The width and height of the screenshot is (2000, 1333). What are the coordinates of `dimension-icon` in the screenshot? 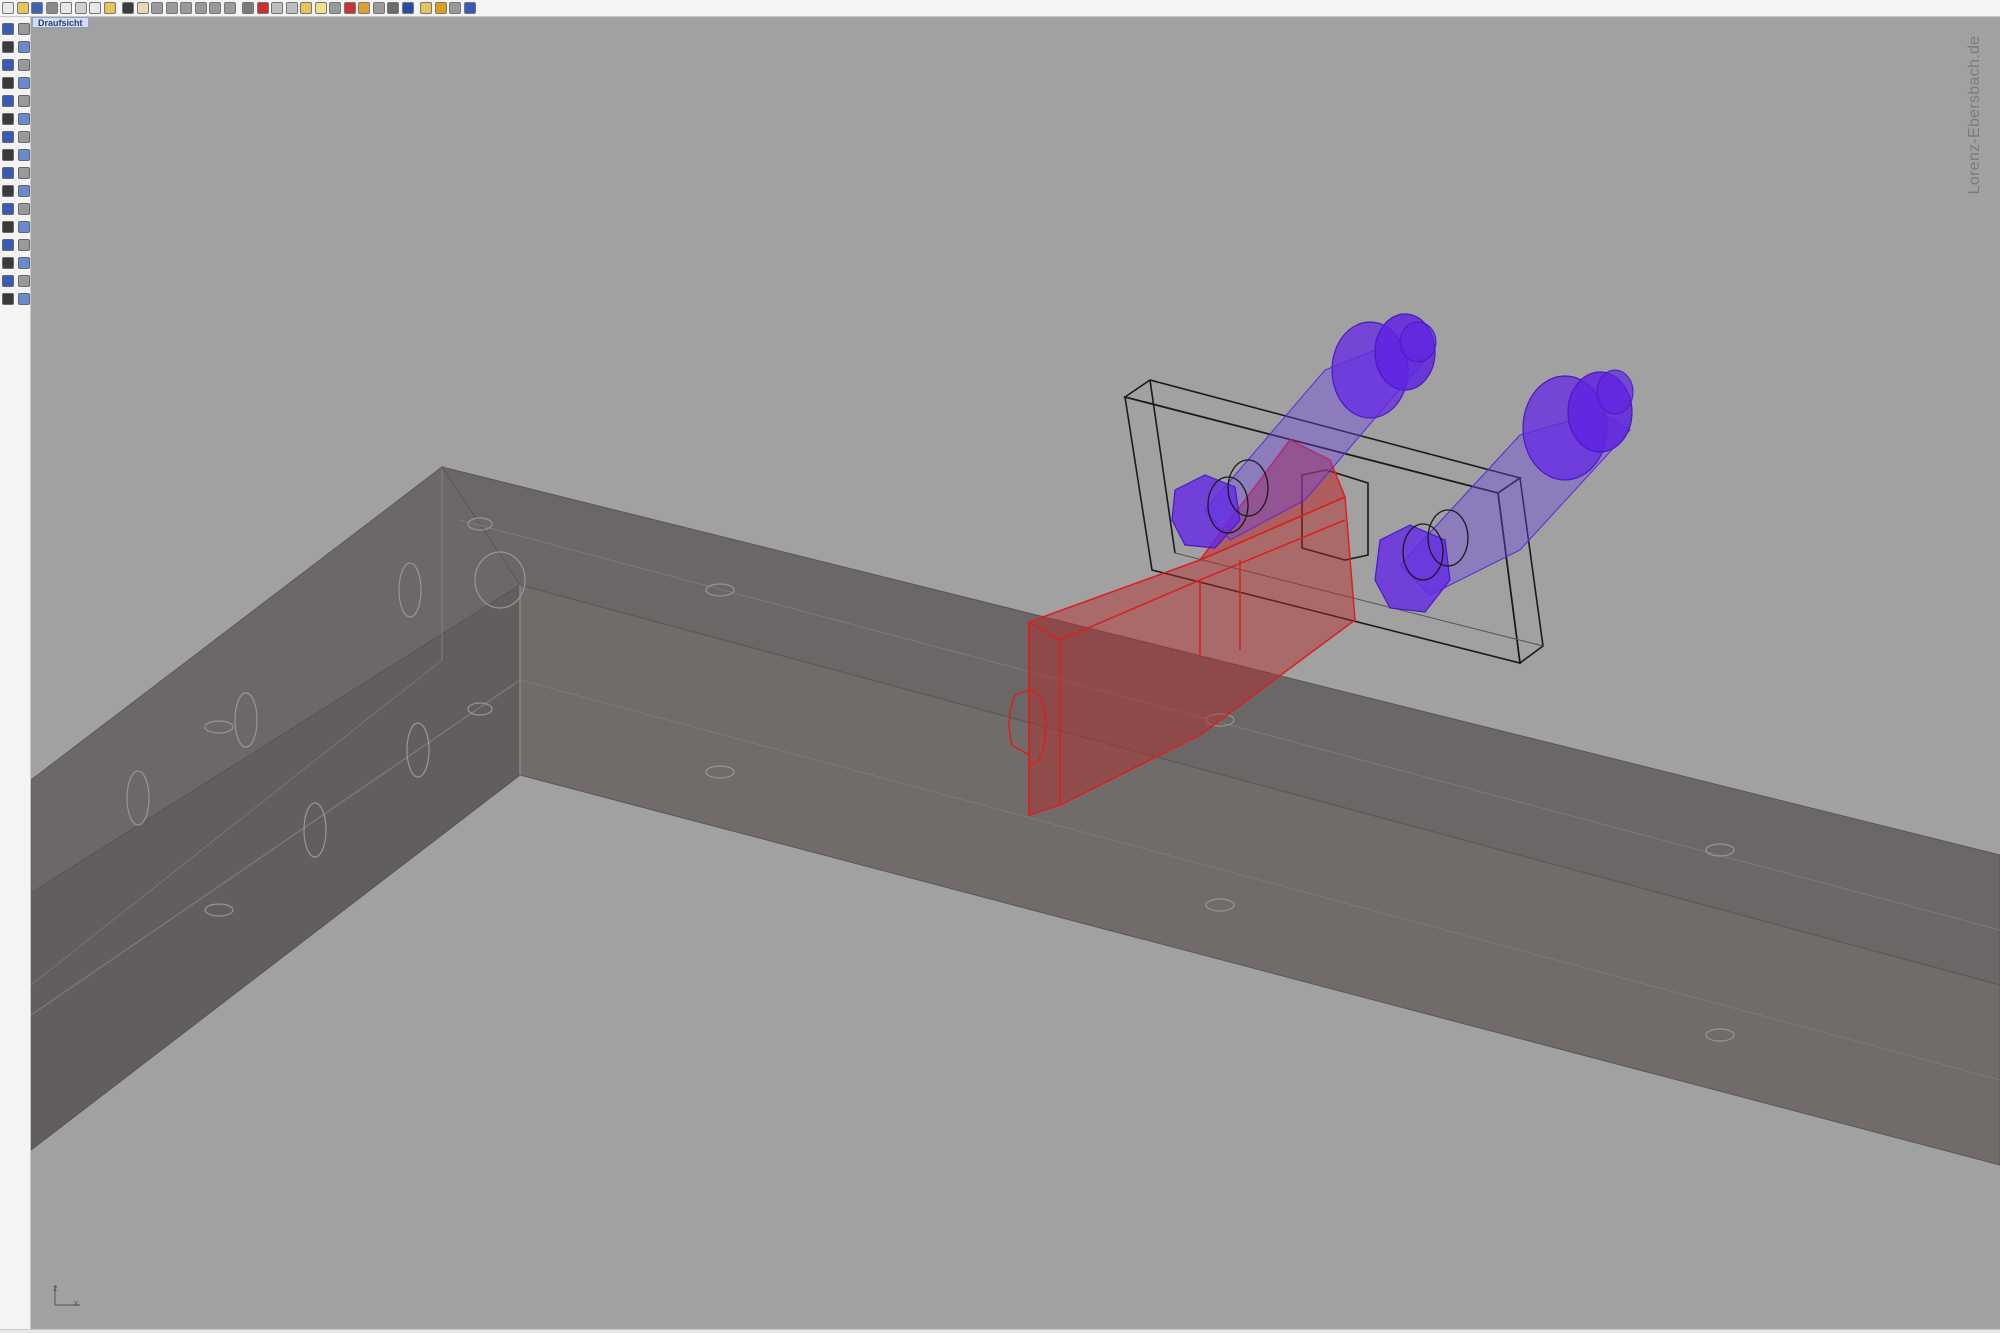 It's located at (24, 281).